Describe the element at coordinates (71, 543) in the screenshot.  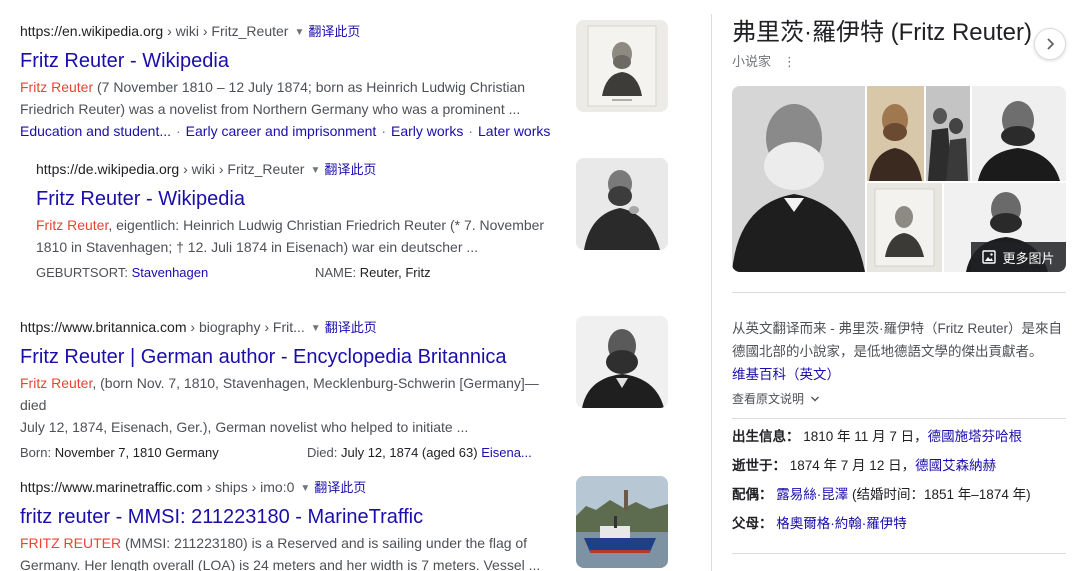
I see `snippet-highlight: FRITZ REUTER` at that location.